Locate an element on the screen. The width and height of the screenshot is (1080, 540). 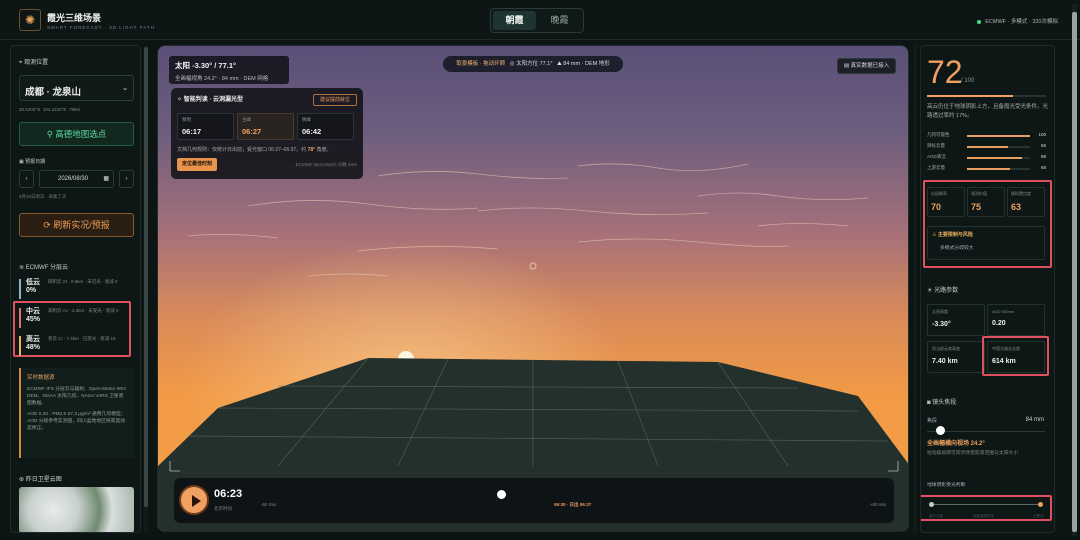
focal-slider-knob is located at coordinates (940, 430).